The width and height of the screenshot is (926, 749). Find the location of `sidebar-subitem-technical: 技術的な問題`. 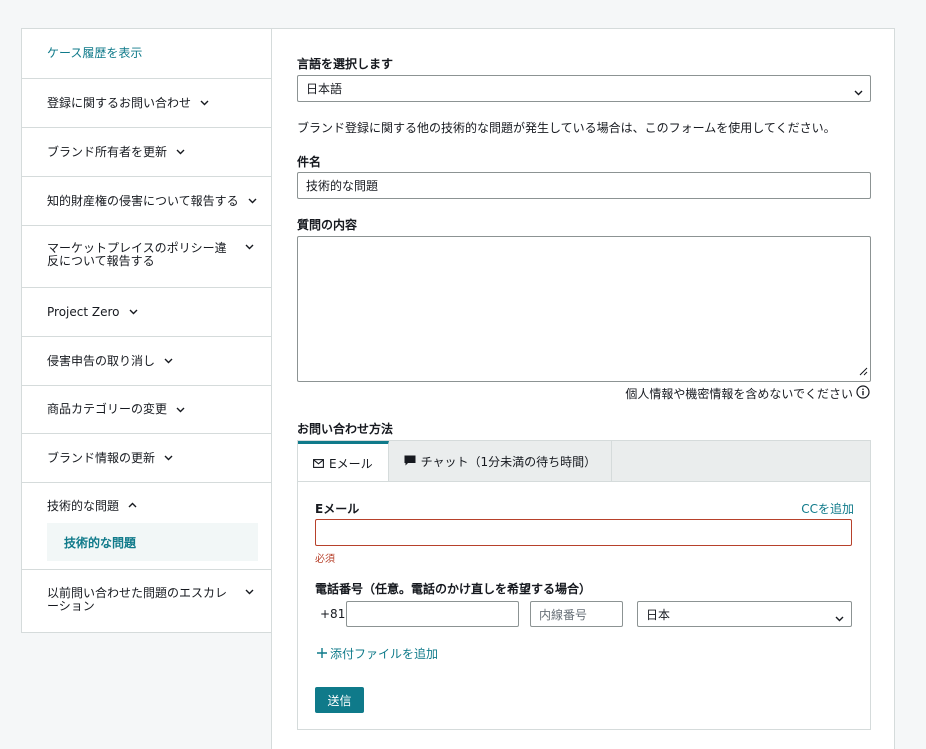

sidebar-subitem-technical: 技術的な問題 is located at coordinates (152, 542).